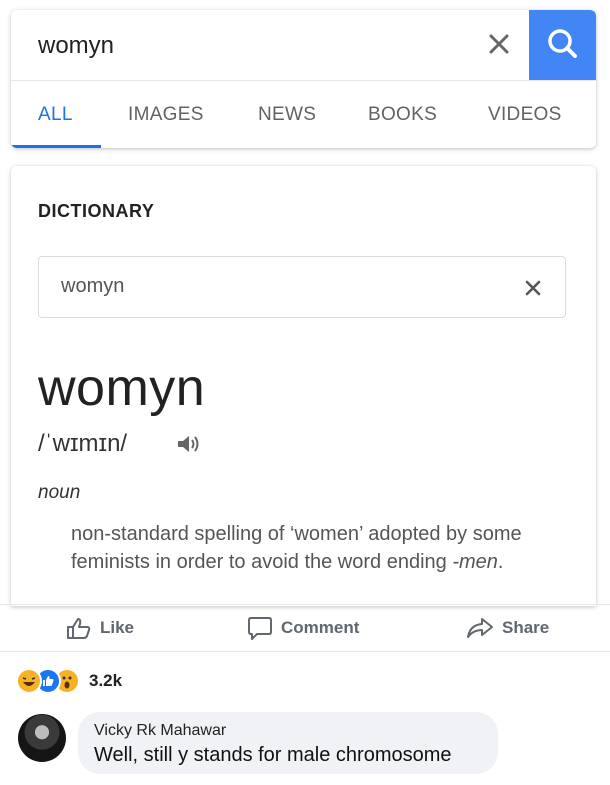 This screenshot has width=610, height=785. Describe the element at coordinates (69, 681) in the screenshot. I see `reaction-summary: 3.2k` at that location.